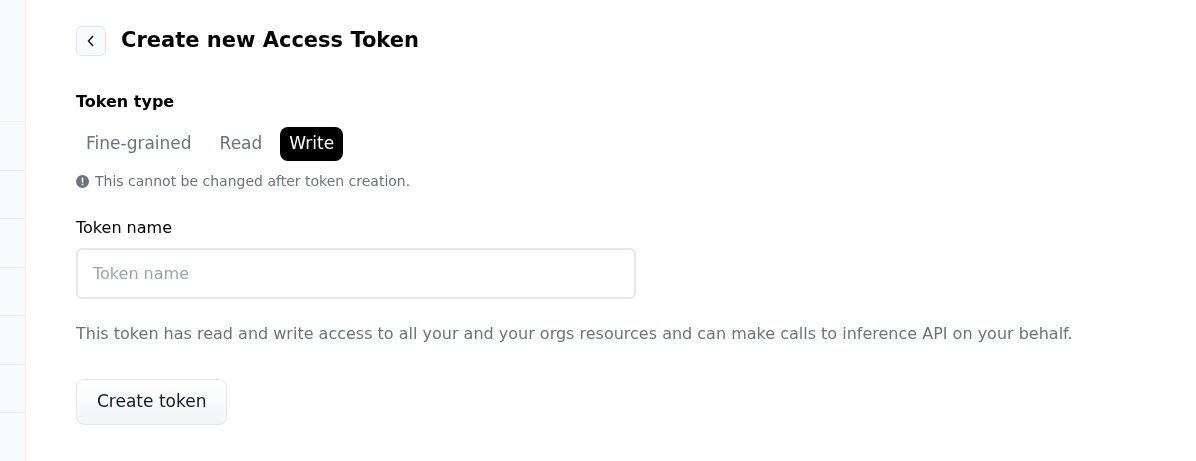  Describe the element at coordinates (356, 273) in the screenshot. I see `token-name-field: Token name` at that location.